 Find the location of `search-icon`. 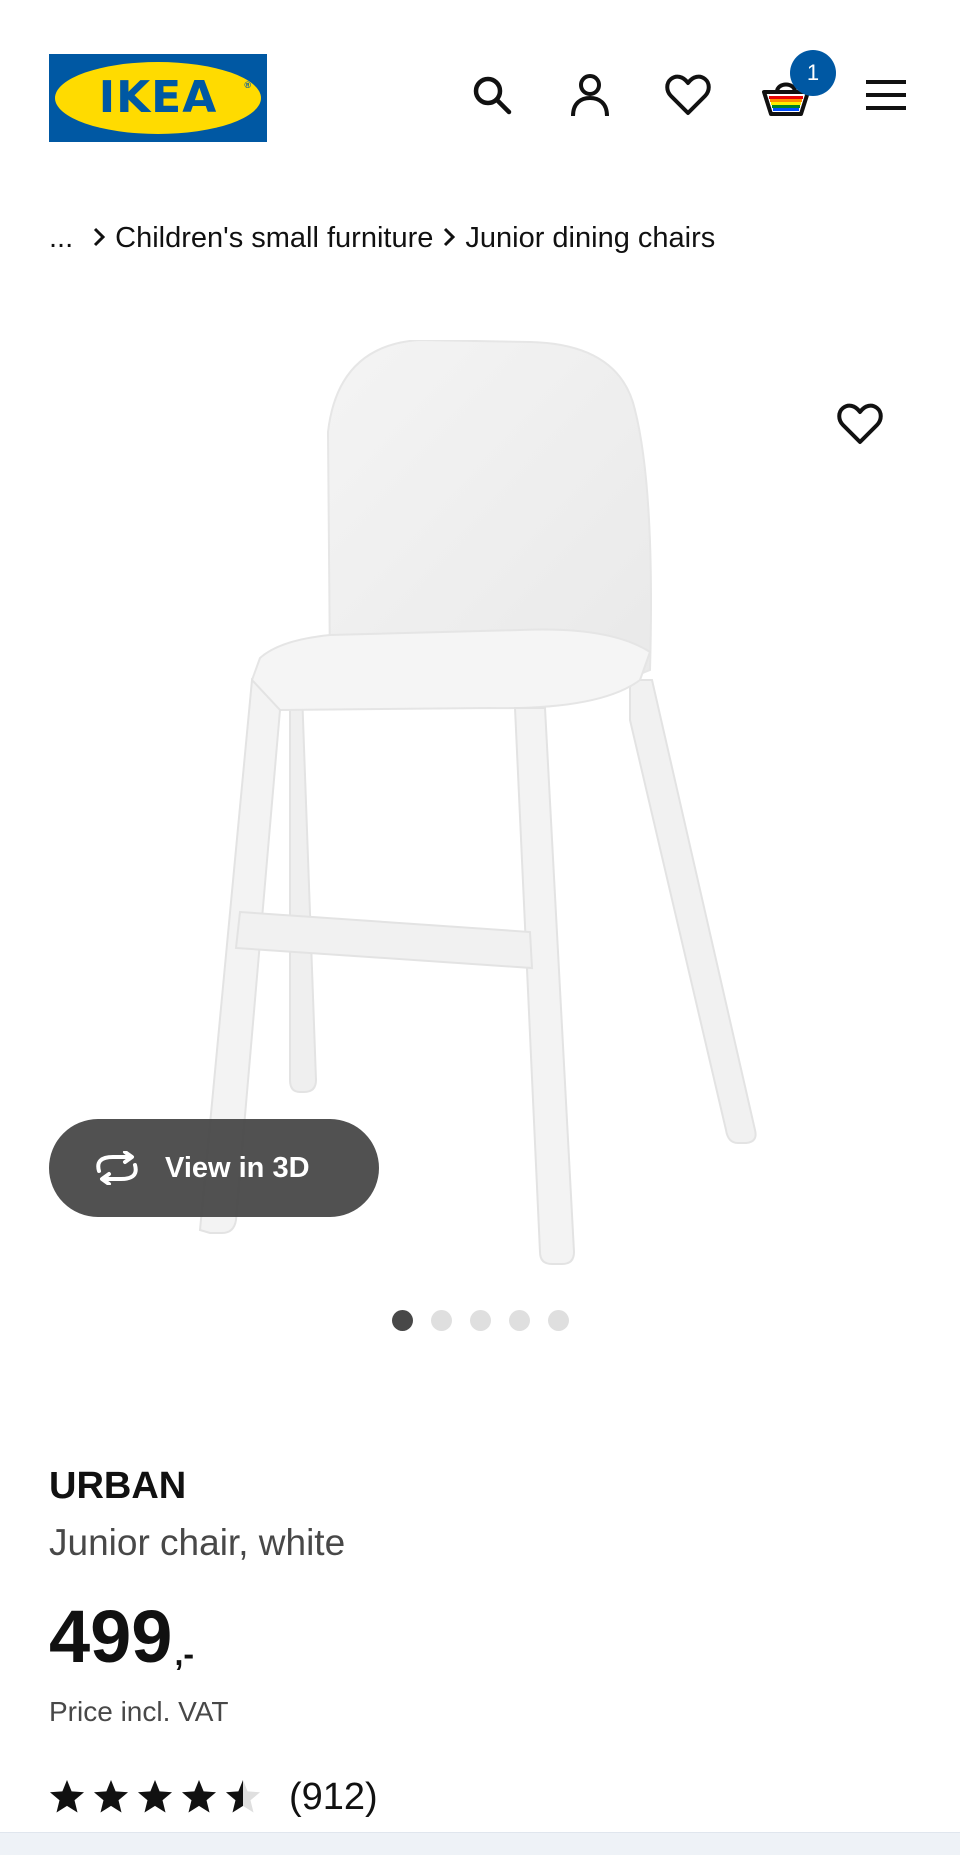

search-icon is located at coordinates (492, 95).